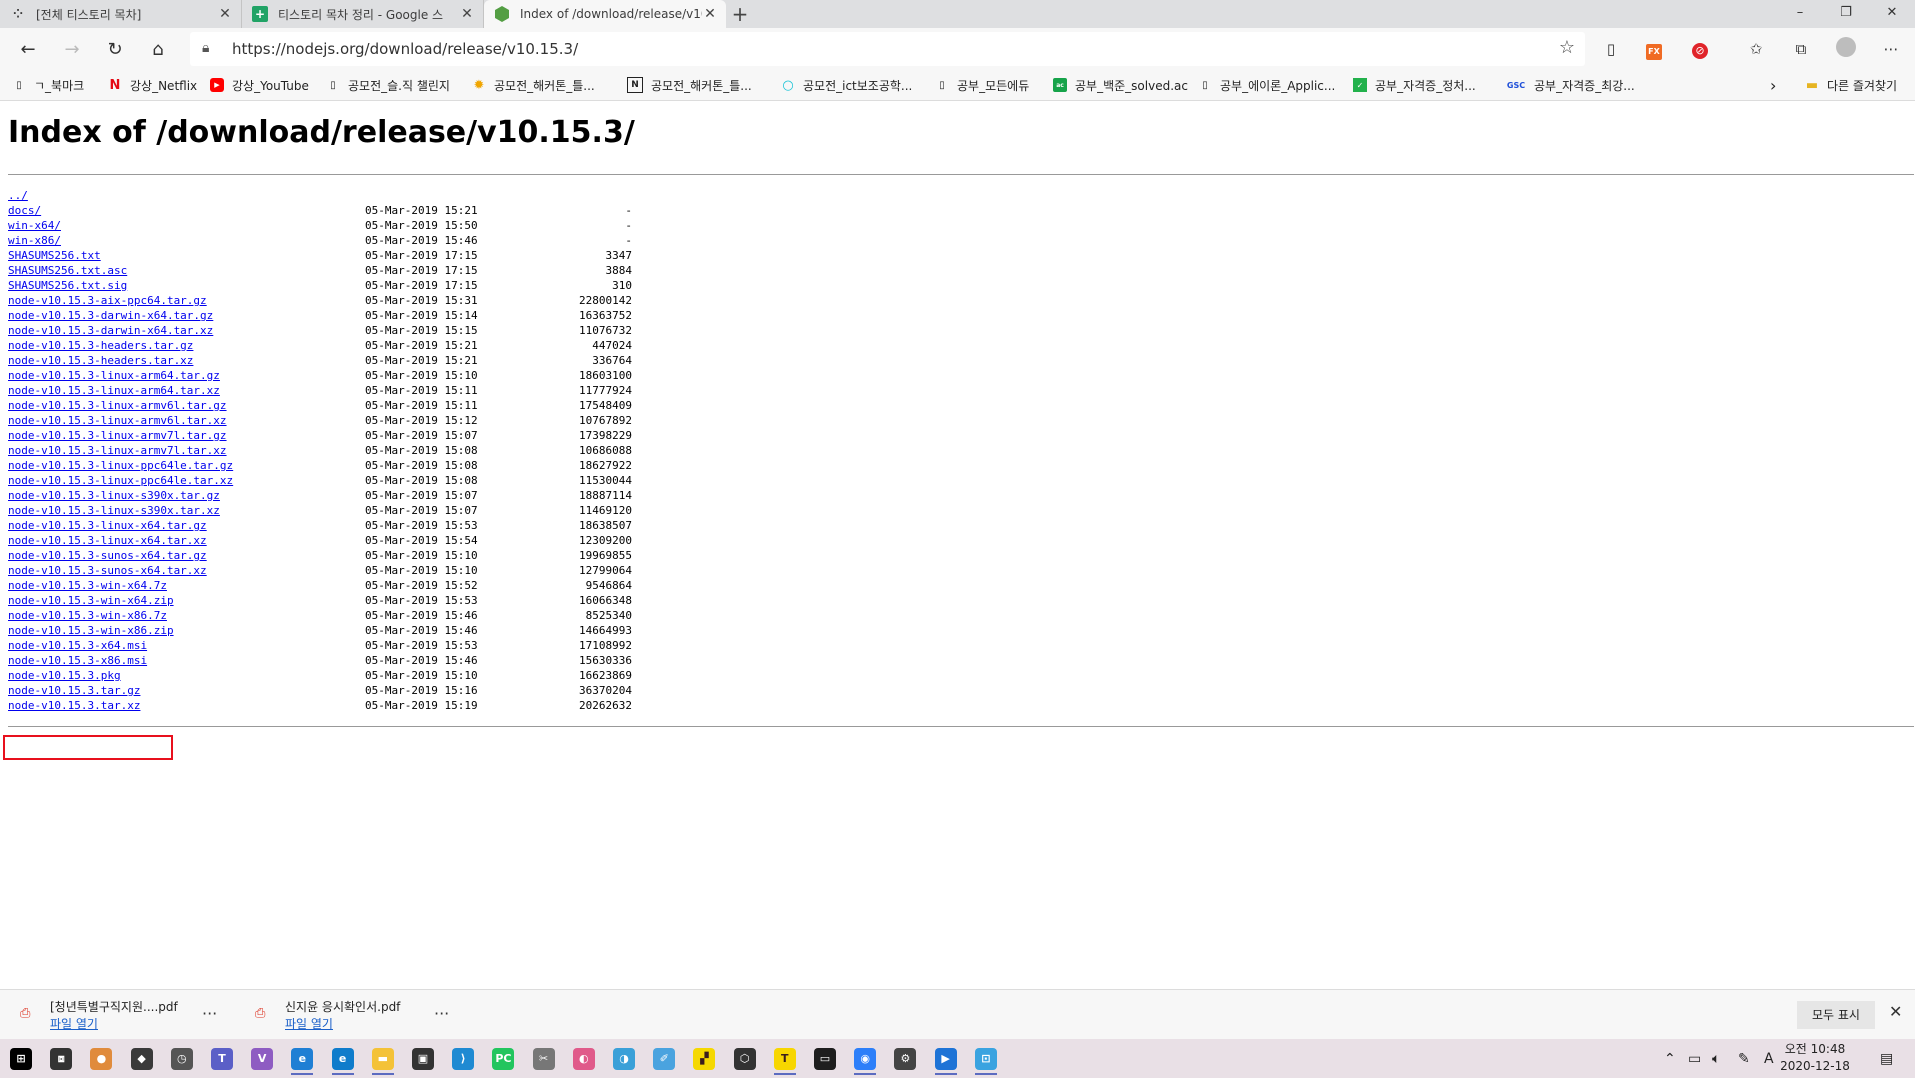 Image resolution: width=1915 pixels, height=1078 pixels. Describe the element at coordinates (905, 1058) in the screenshot. I see `taskbar-app: ⚙` at that location.